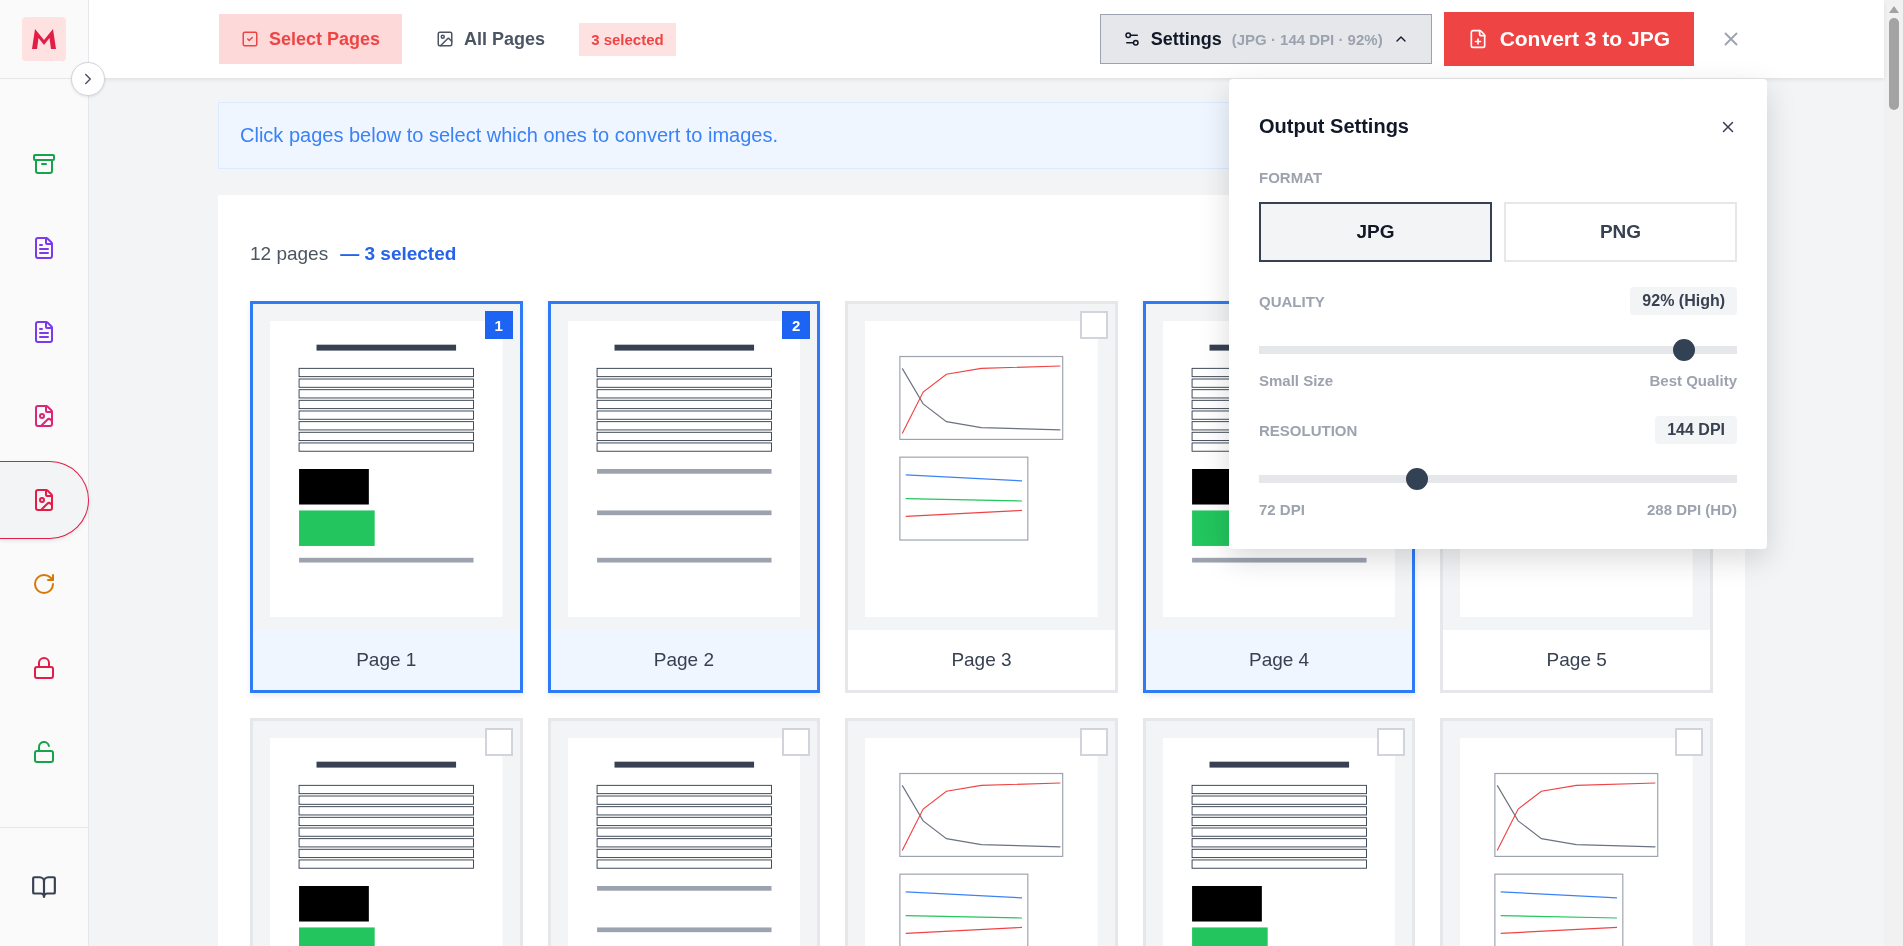 The image size is (1903, 946). What do you see at coordinates (1282, 509) in the screenshot?
I see `range-label: 72 DPI` at bounding box center [1282, 509].